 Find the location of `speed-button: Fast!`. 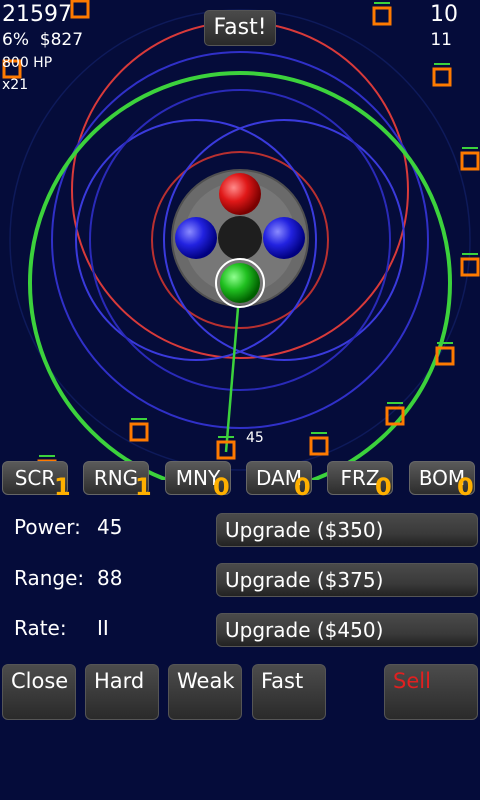

speed-button: Fast! is located at coordinates (240, 28).